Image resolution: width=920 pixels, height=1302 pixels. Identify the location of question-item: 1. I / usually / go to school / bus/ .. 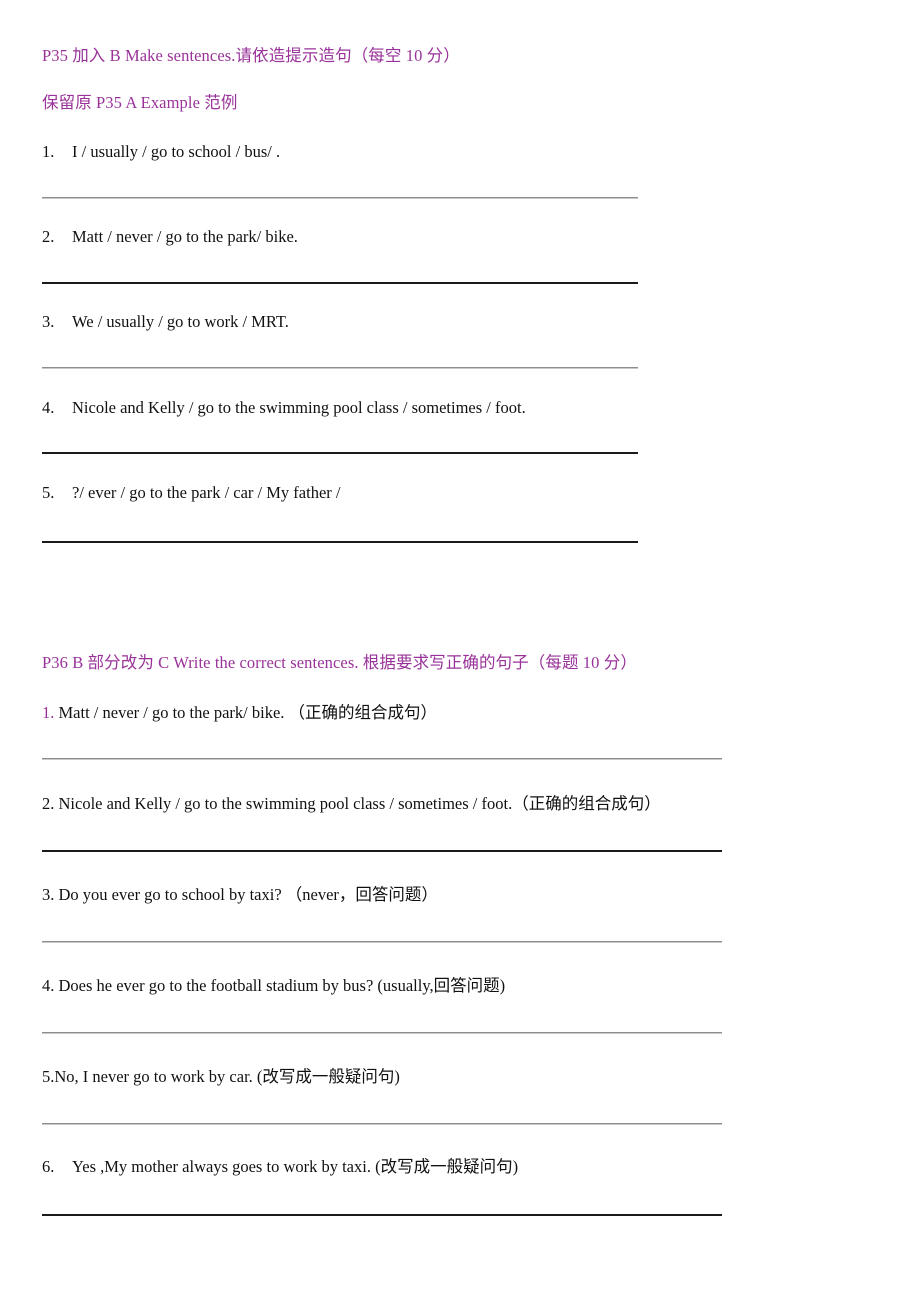
(161, 152).